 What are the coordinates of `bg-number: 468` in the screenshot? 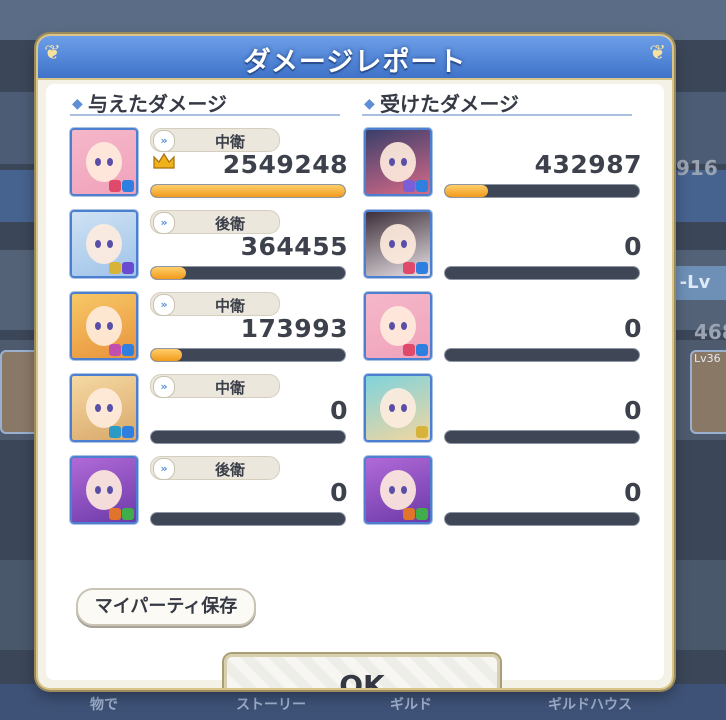 It's located at (710, 332).